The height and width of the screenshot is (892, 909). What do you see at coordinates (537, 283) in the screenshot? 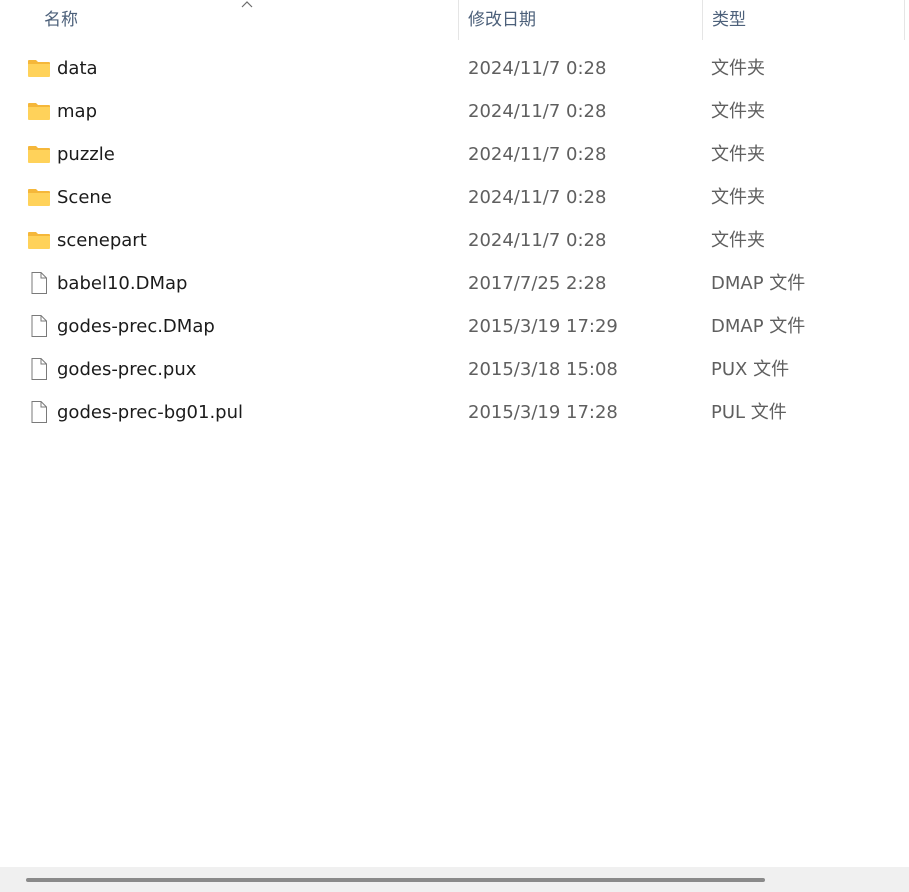
I see `file-modified-date: 2017/7/25 2:28` at bounding box center [537, 283].